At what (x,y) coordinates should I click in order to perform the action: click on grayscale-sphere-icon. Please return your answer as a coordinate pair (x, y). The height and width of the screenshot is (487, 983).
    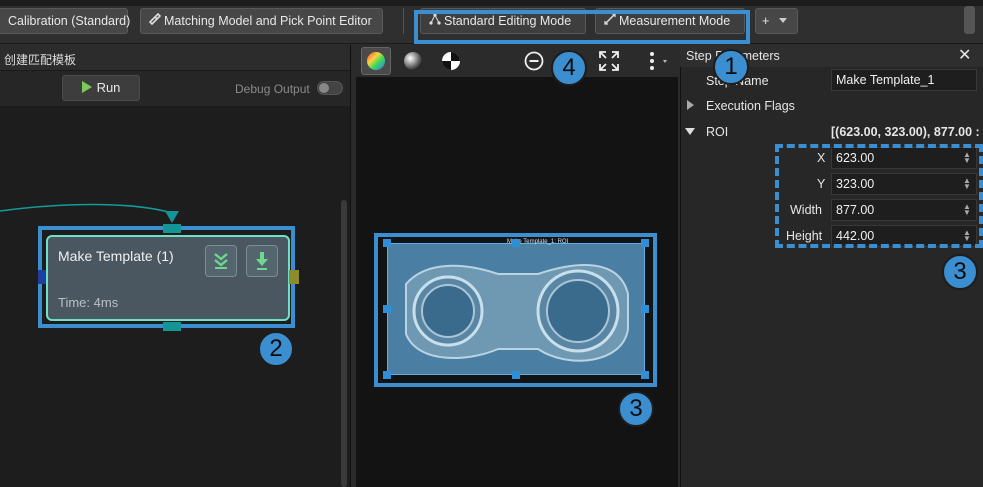
    Looking at the image, I should click on (413, 61).